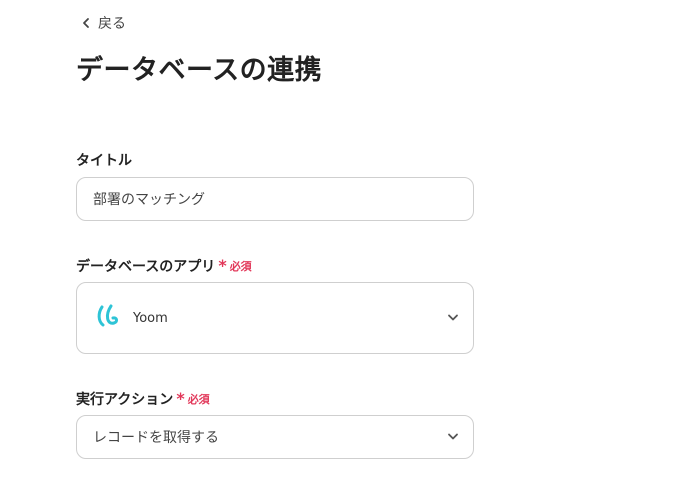 The height and width of the screenshot is (497, 687). I want to click on action-field-label: 実行アクション * 必須, so click(143, 399).